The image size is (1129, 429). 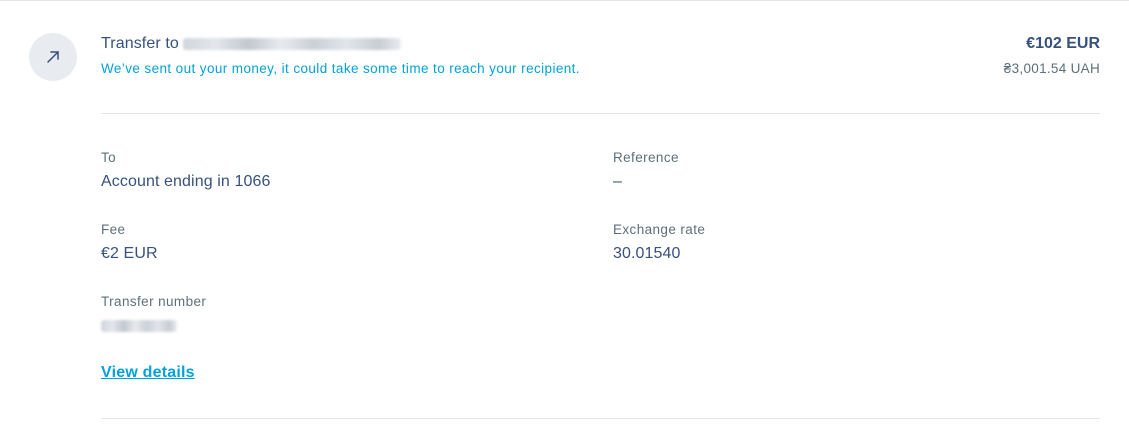 I want to click on field-label-reference: Reference, so click(x=646, y=157).